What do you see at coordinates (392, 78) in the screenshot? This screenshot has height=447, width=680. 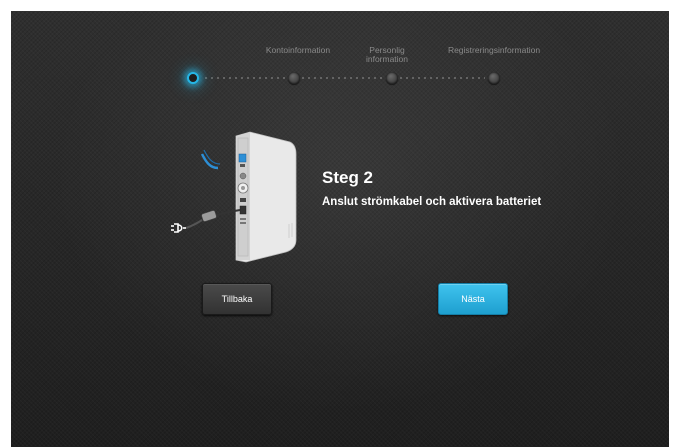 I see `progress-step-personal` at bounding box center [392, 78].